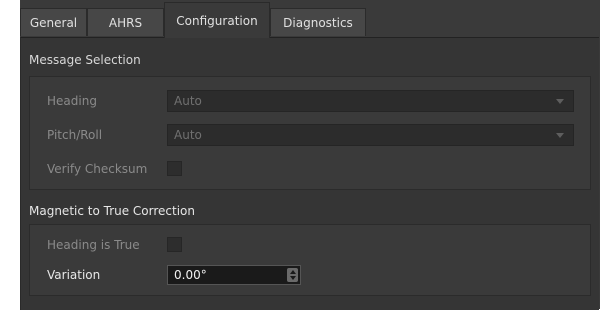 The image size is (600, 310). I want to click on verify-checksum-checkbox, so click(174, 168).